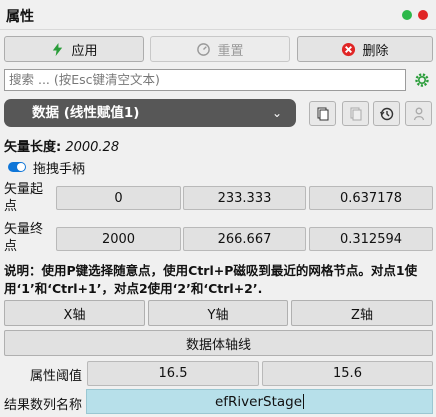 The width and height of the screenshot is (436, 417). I want to click on vector-length-label: 矢量长度:, so click(33, 147).